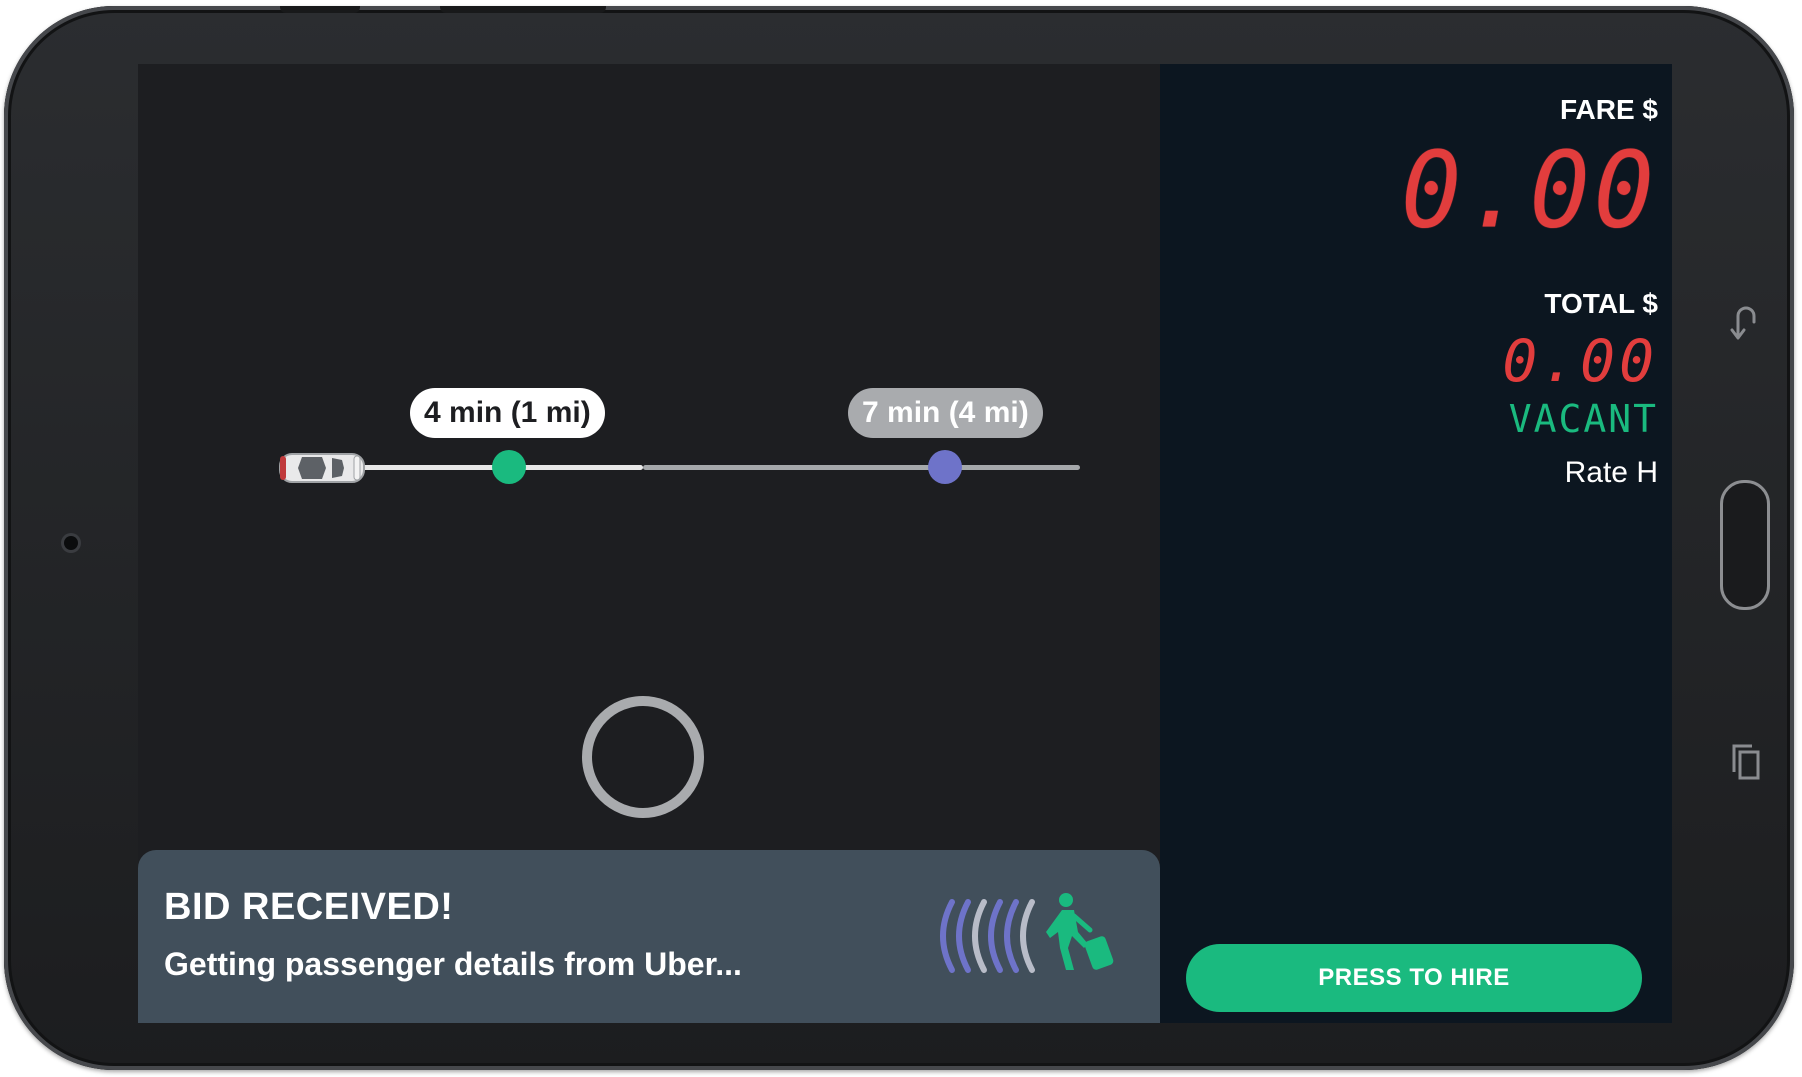  I want to click on loading-ring-icon, so click(643, 757).